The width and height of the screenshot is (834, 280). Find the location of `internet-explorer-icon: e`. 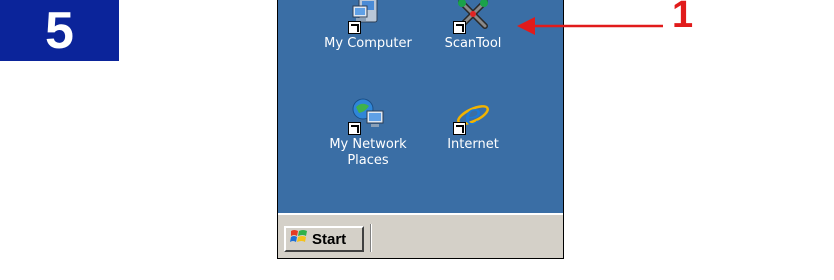

internet-explorer-icon: e is located at coordinates (472, 116).